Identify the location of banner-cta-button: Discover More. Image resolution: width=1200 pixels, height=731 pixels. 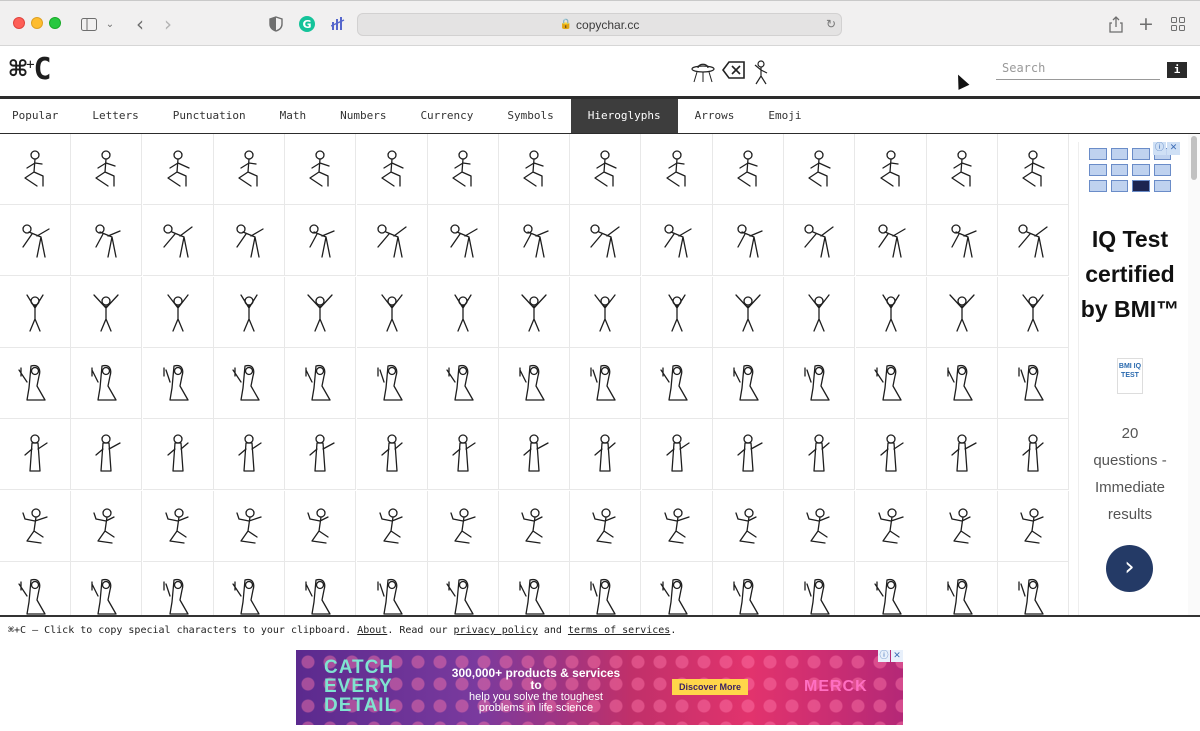
(710, 687).